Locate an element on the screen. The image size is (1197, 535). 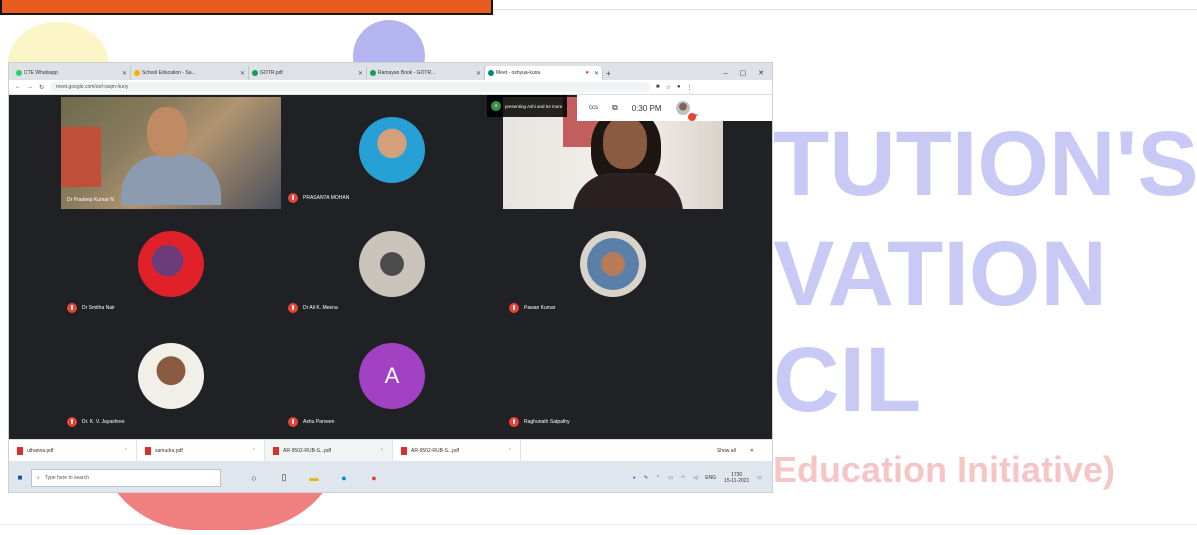
tray-clock: 1730 15-11-2021 is located at coordinates (736, 478).